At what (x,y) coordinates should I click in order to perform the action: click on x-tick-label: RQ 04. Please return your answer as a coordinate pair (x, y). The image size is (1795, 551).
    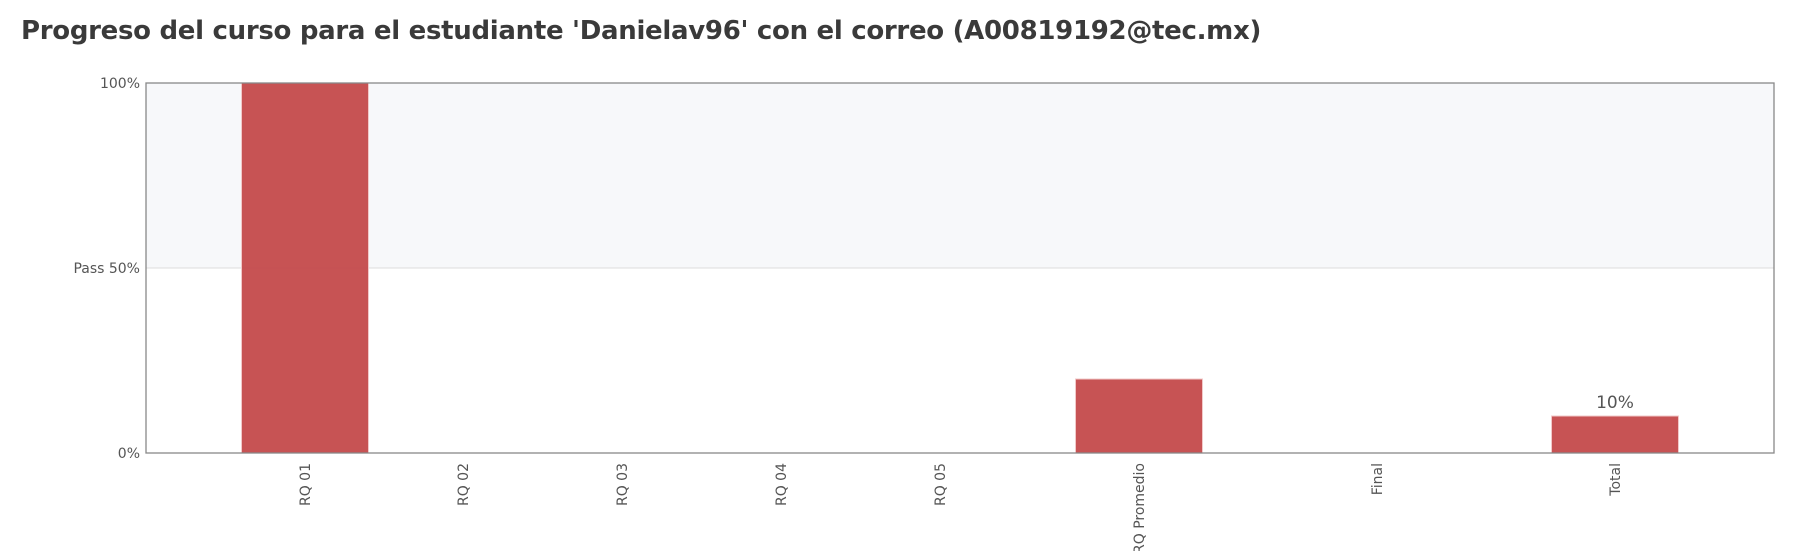
    Looking at the image, I should click on (782, 484).